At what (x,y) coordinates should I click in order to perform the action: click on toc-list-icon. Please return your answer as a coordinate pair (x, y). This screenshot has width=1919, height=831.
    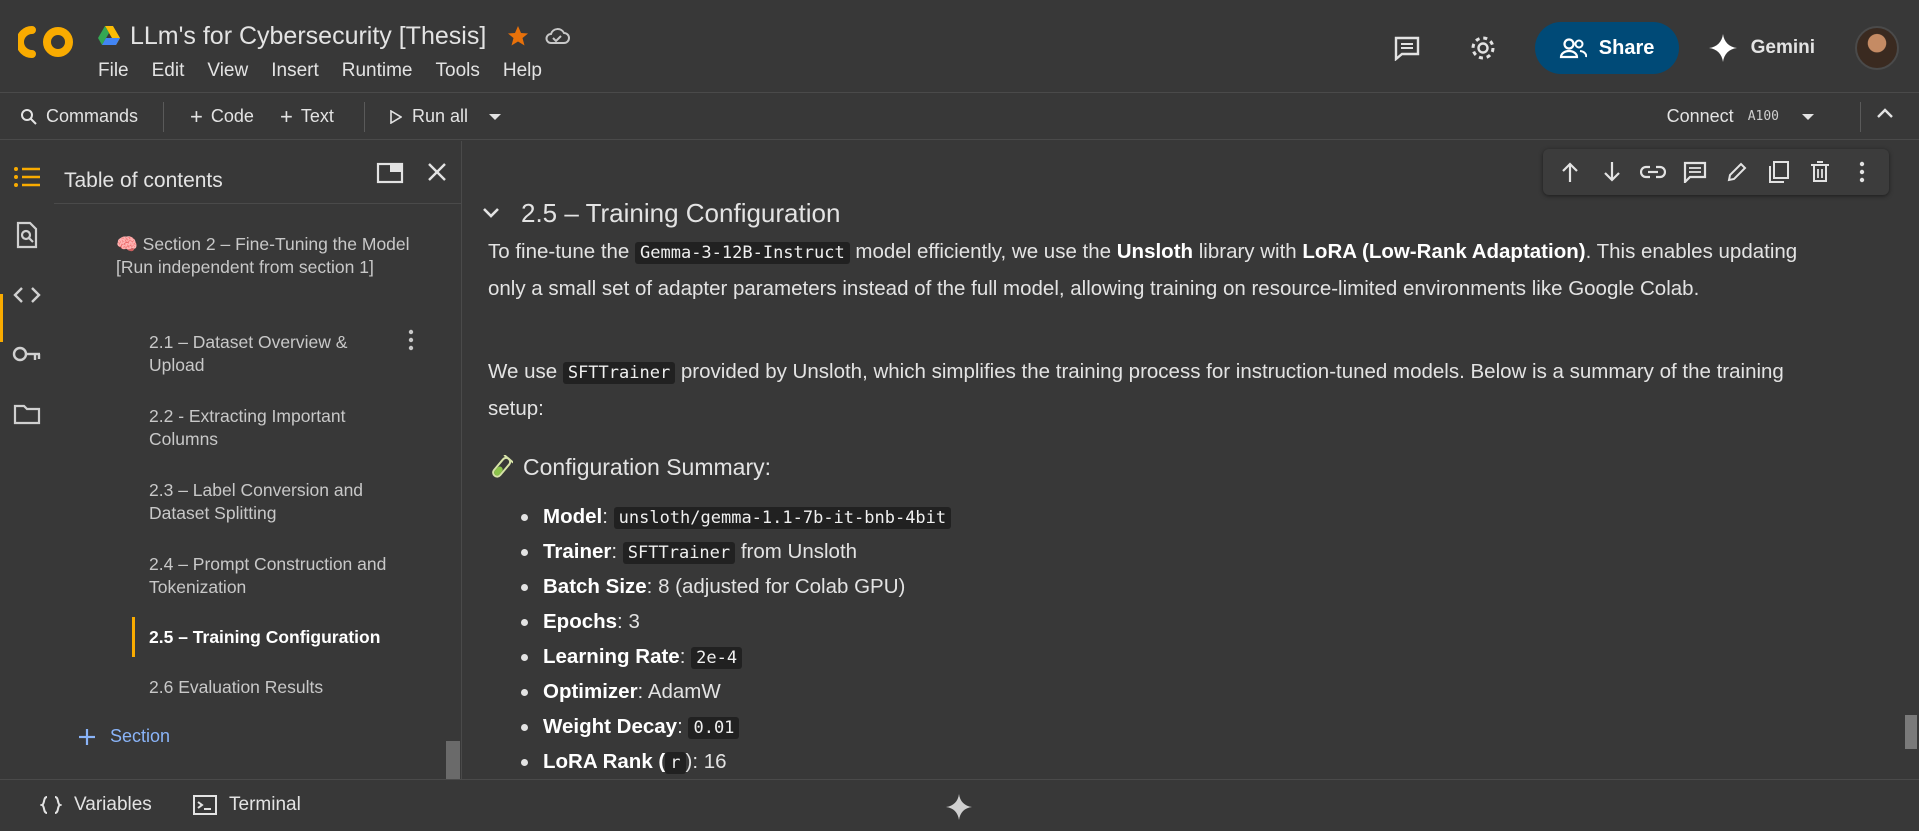
    Looking at the image, I should click on (27, 177).